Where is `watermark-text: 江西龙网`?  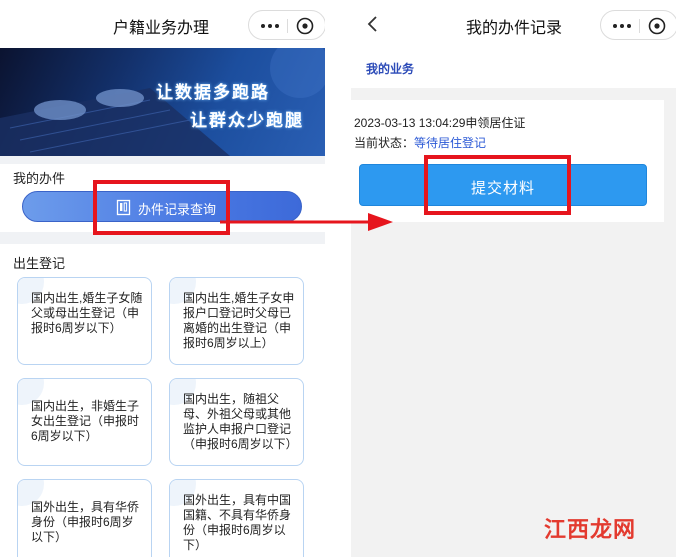 watermark-text: 江西龙网 is located at coordinates (590, 529).